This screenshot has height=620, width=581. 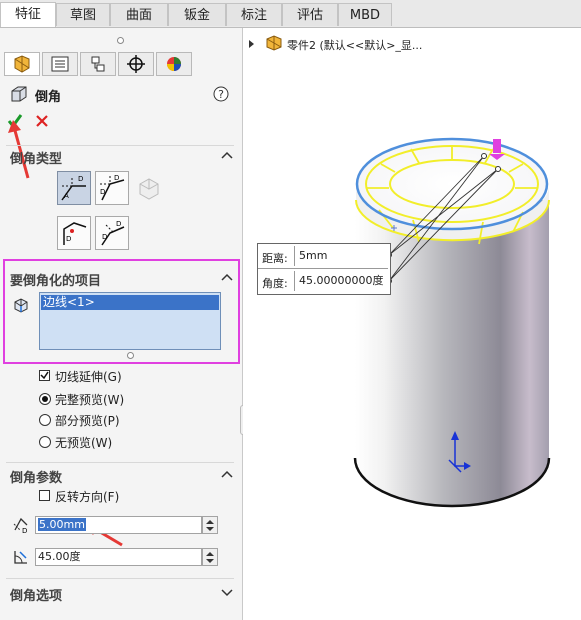 I want to click on ok-checkmark-icon, so click(x=15, y=121).